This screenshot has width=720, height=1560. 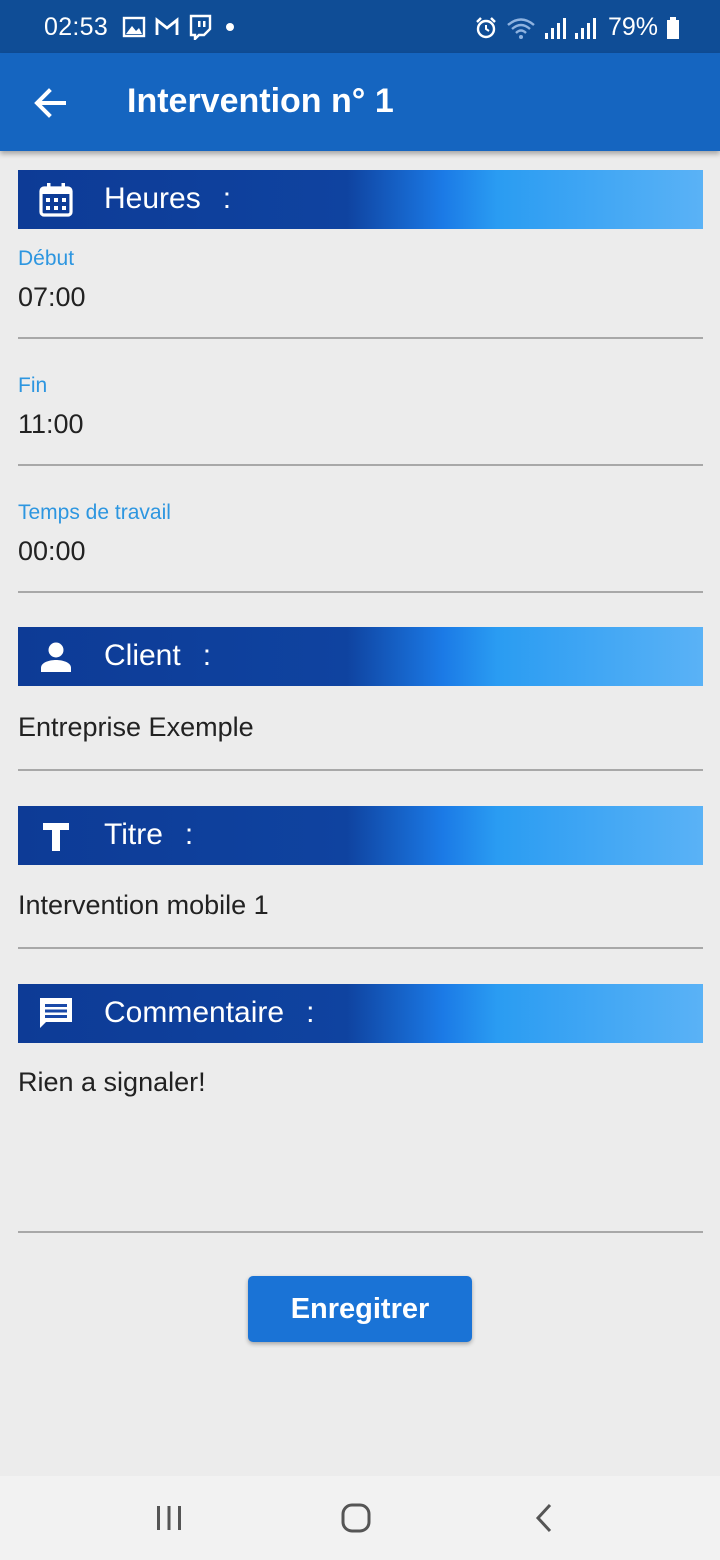 I want to click on app-bar: Intervention n° 1, so click(x=360, y=102).